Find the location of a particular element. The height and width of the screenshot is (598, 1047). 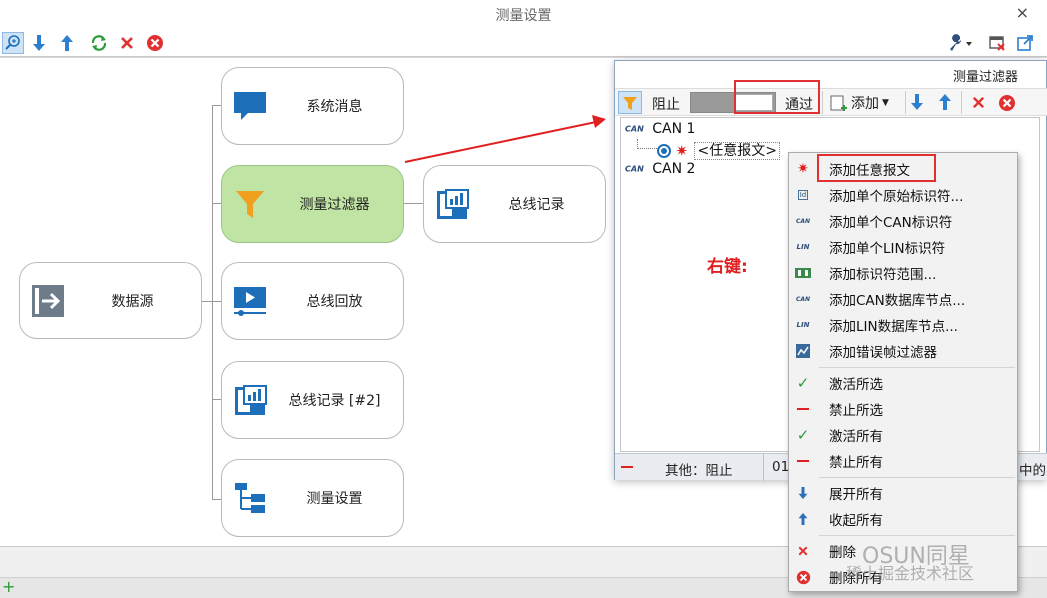

add-item-icon is located at coordinates (838, 103).